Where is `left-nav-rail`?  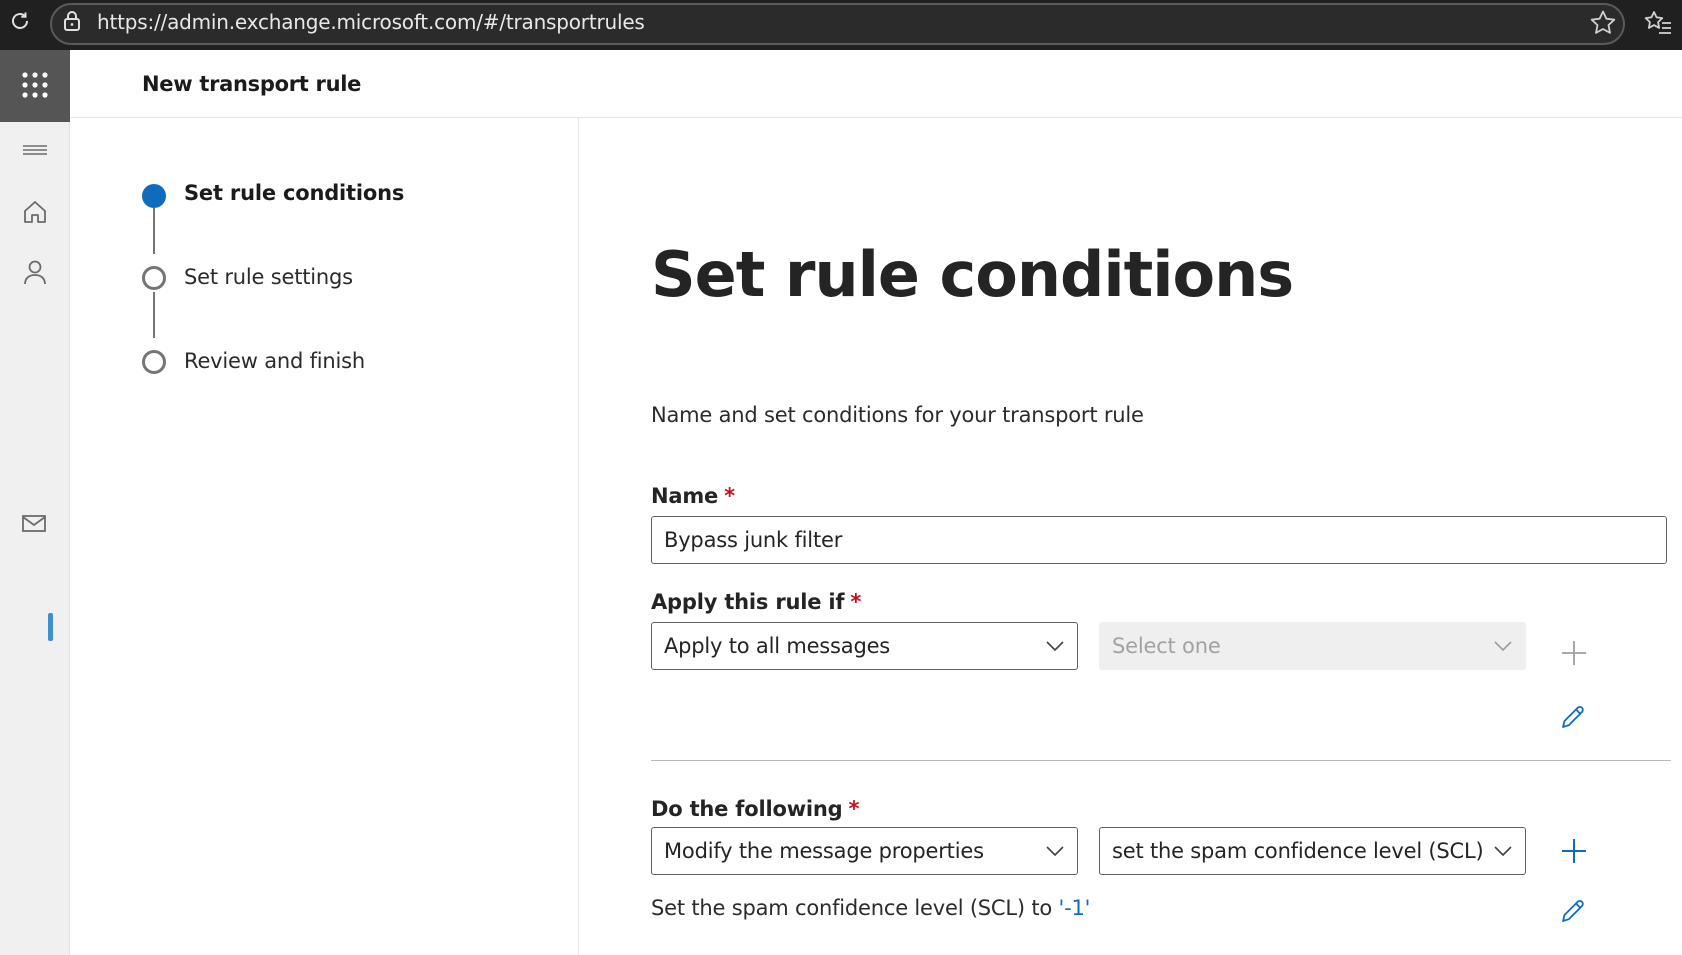 left-nav-rail is located at coordinates (35, 502).